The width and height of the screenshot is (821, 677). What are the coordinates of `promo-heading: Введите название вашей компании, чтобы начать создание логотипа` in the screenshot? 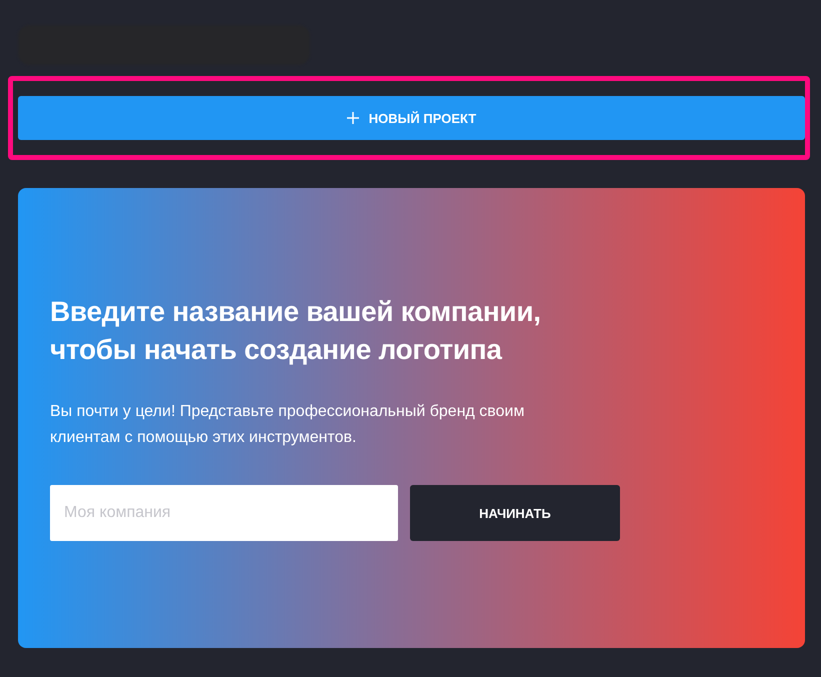 It's located at (296, 331).